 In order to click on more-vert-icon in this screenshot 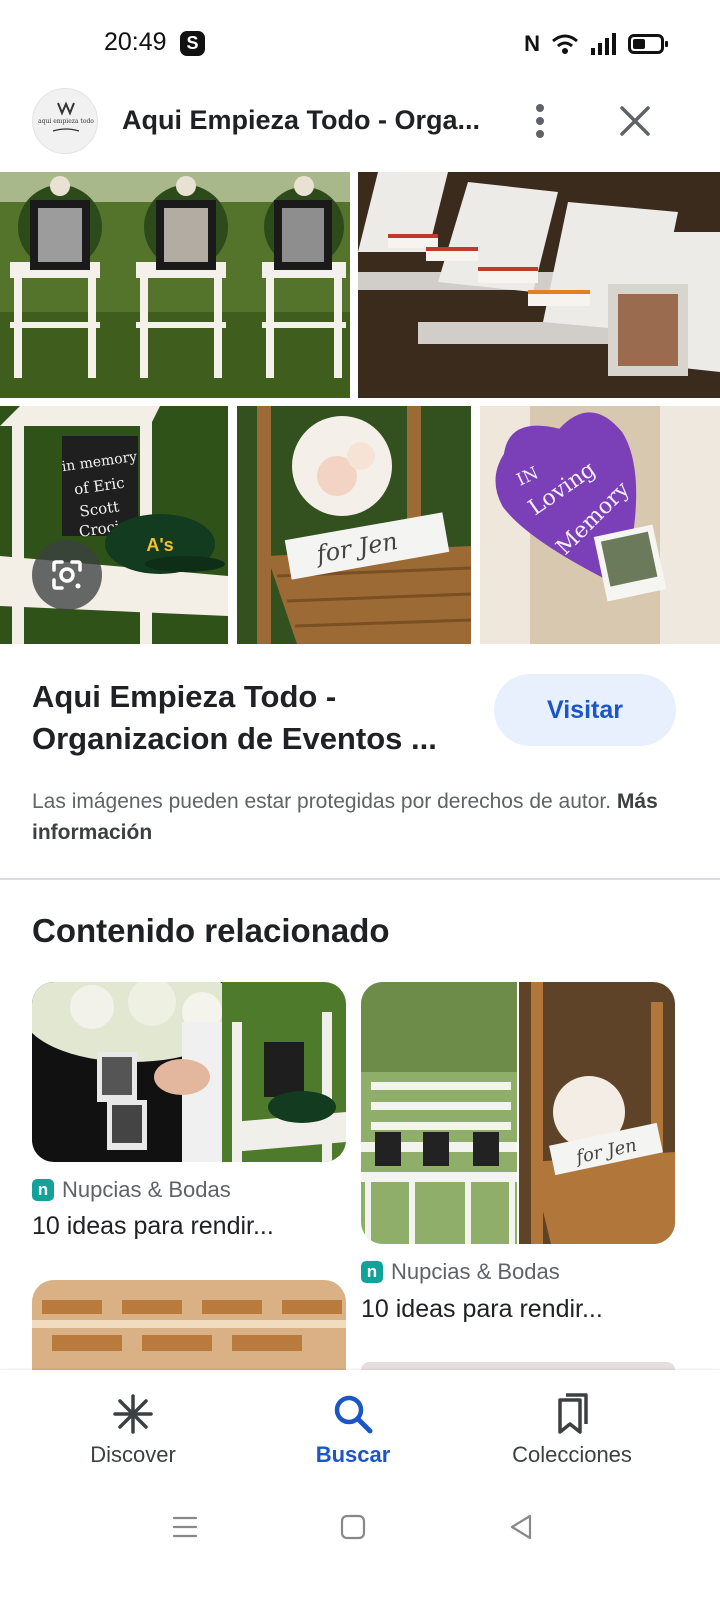, I will do `click(540, 121)`.